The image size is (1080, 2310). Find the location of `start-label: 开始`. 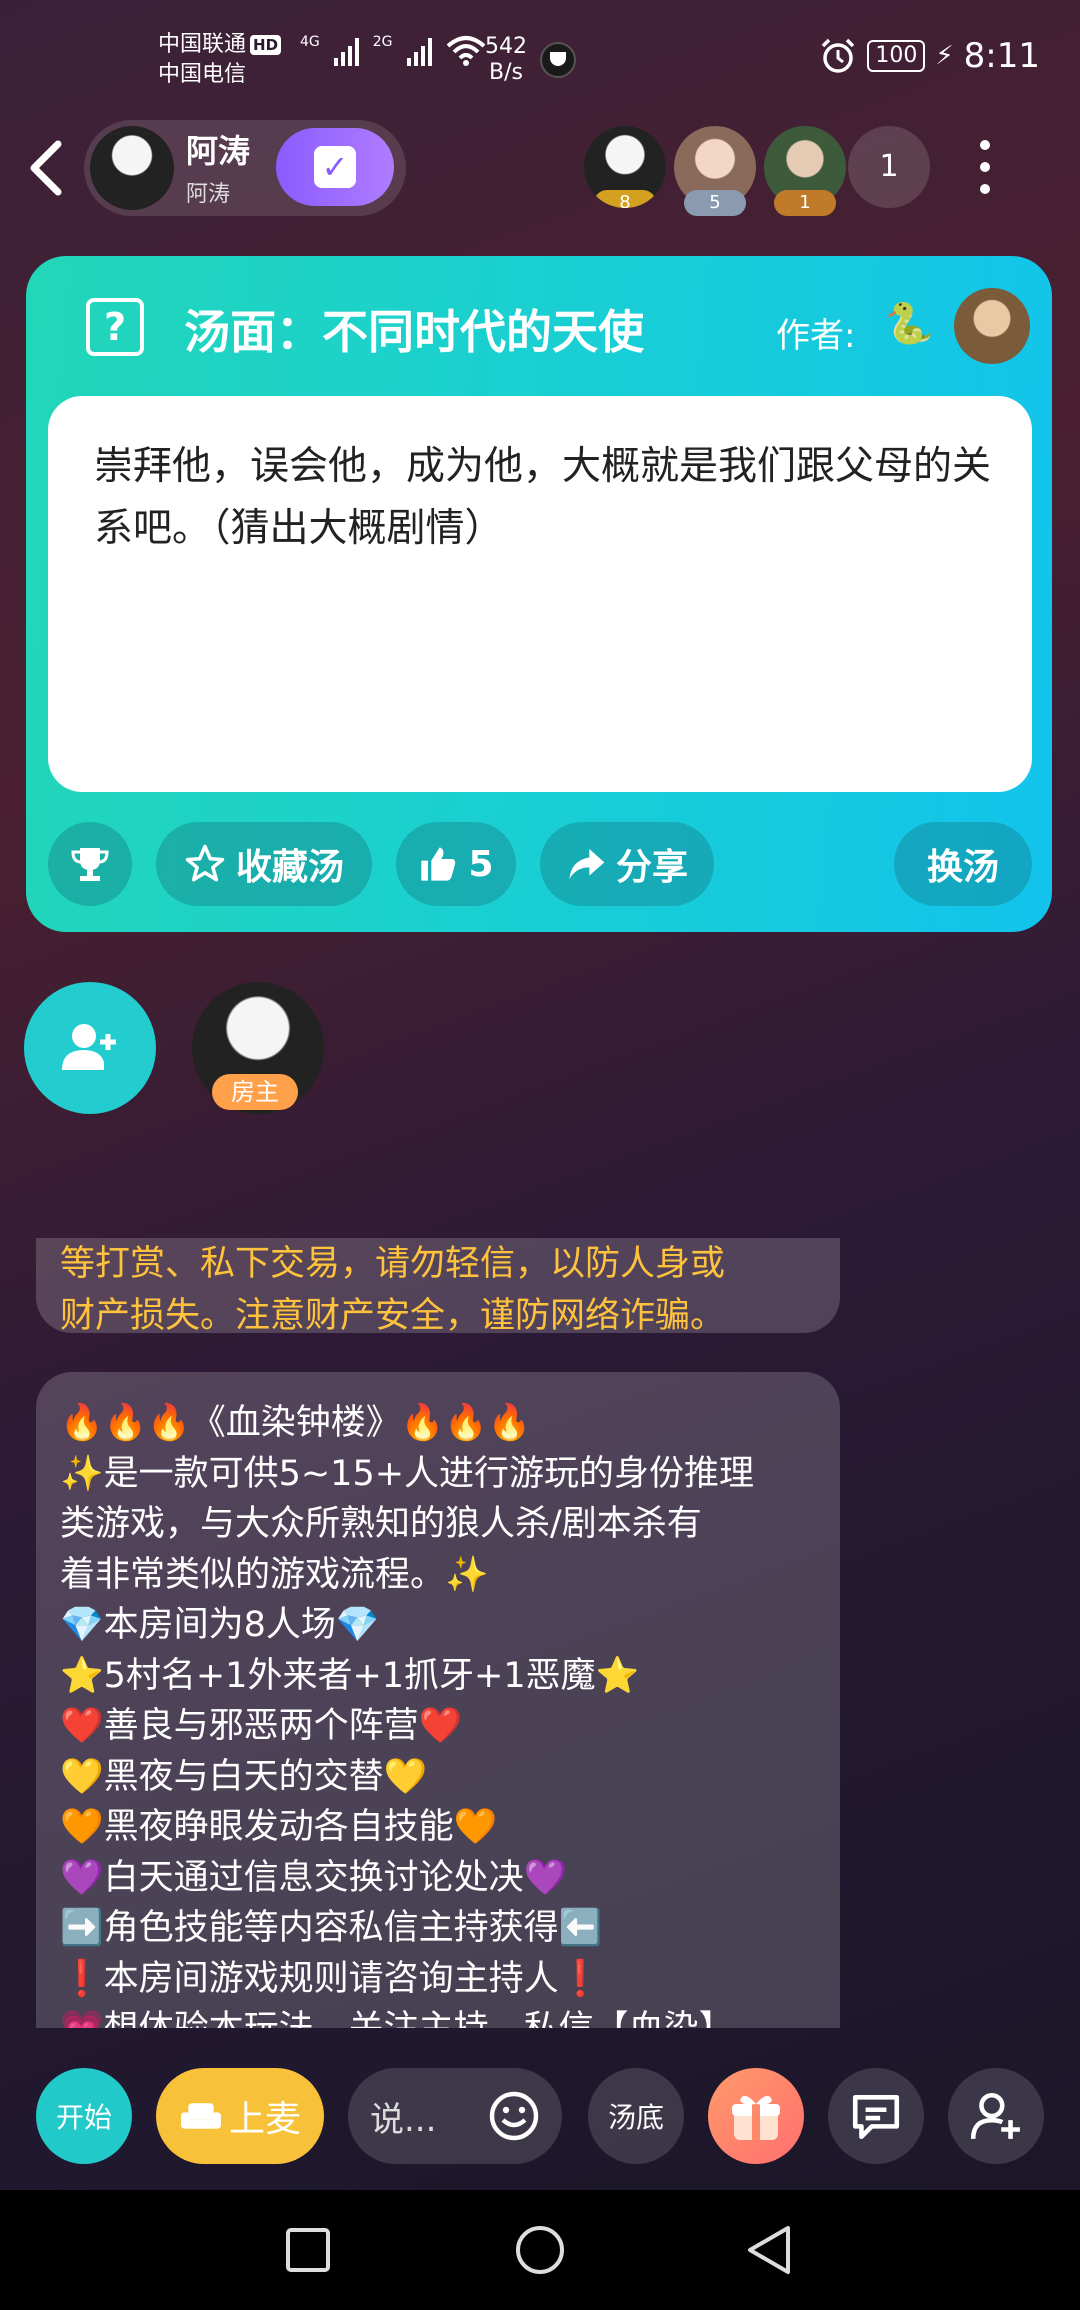

start-label: 开始 is located at coordinates (83, 2117).